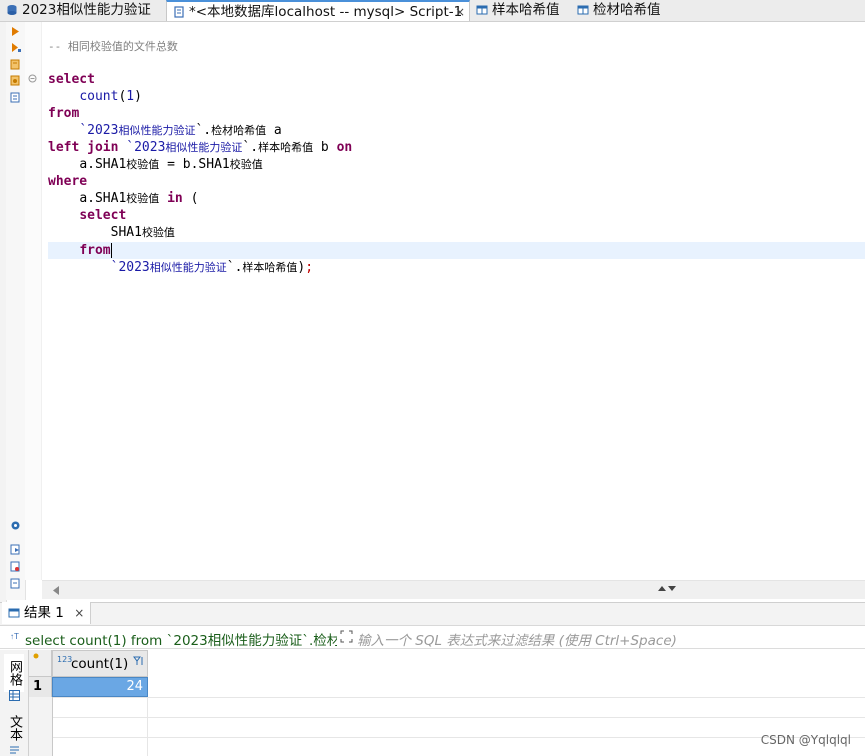 The image size is (865, 756). Describe the element at coordinates (40, 687) in the screenshot. I see `row-number: 1` at that location.